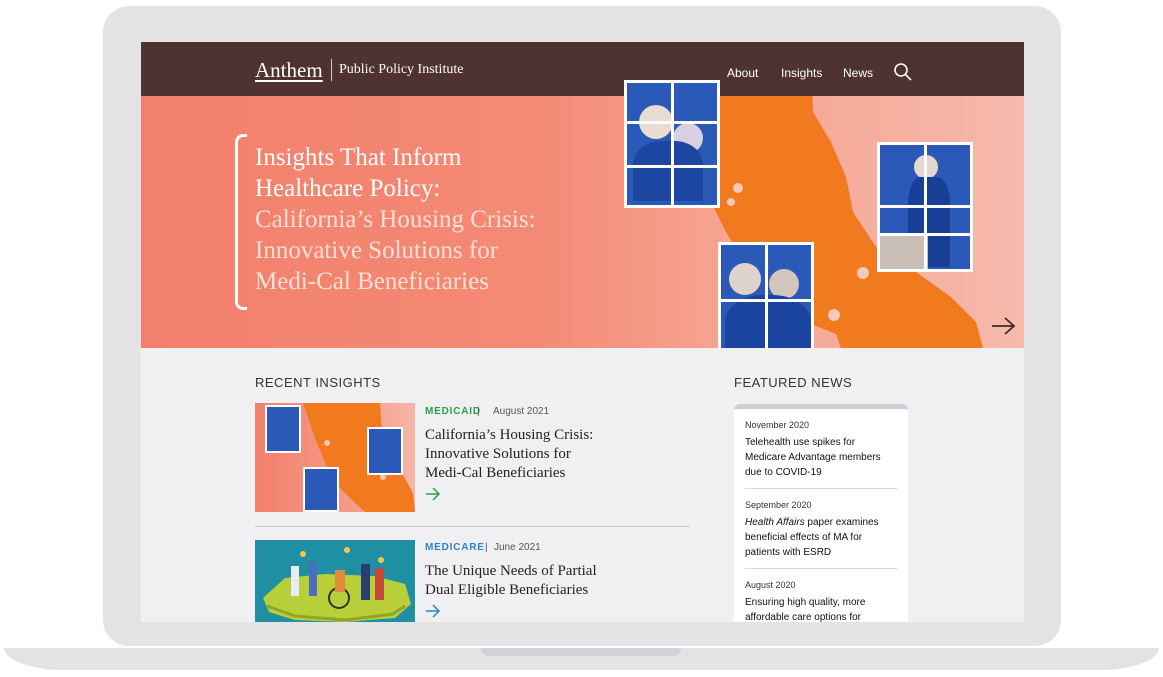 The width and height of the screenshot is (1163, 677). Describe the element at coordinates (372, 281) in the screenshot. I see `hero-subtitle-line: Medi-Cal Beneficiaries` at that location.